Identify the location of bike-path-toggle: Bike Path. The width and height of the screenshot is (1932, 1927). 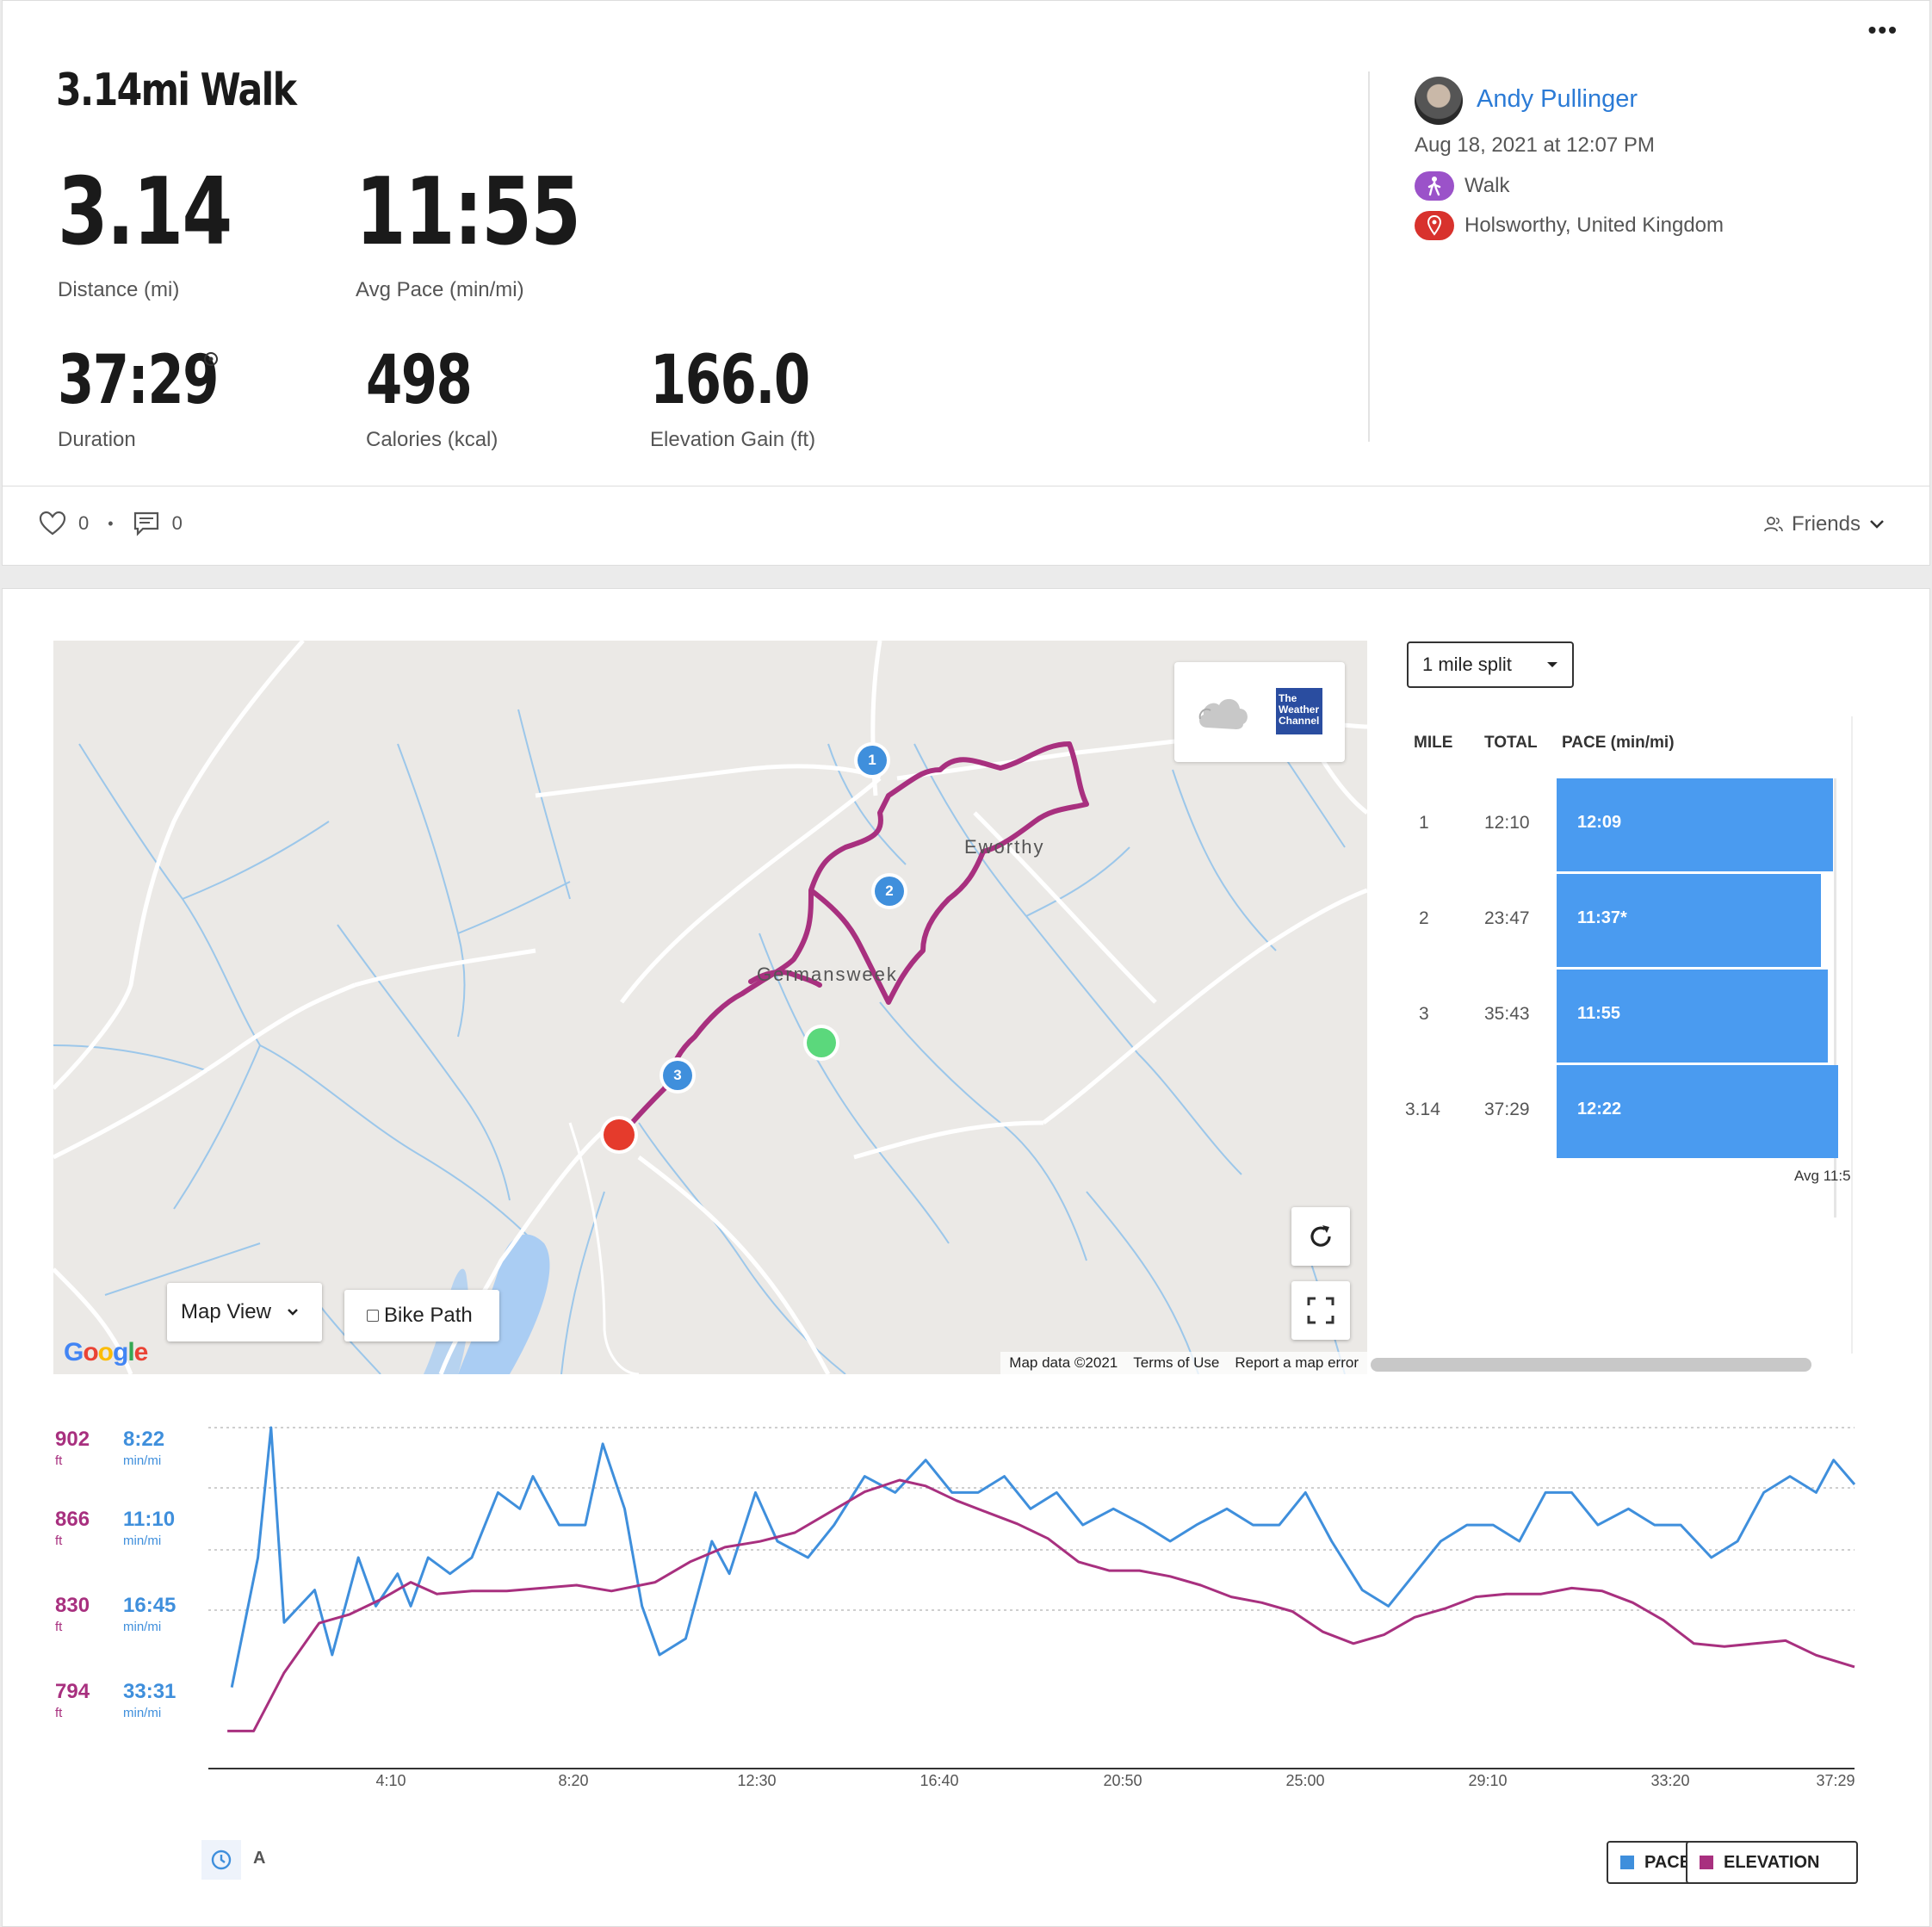
(422, 1315).